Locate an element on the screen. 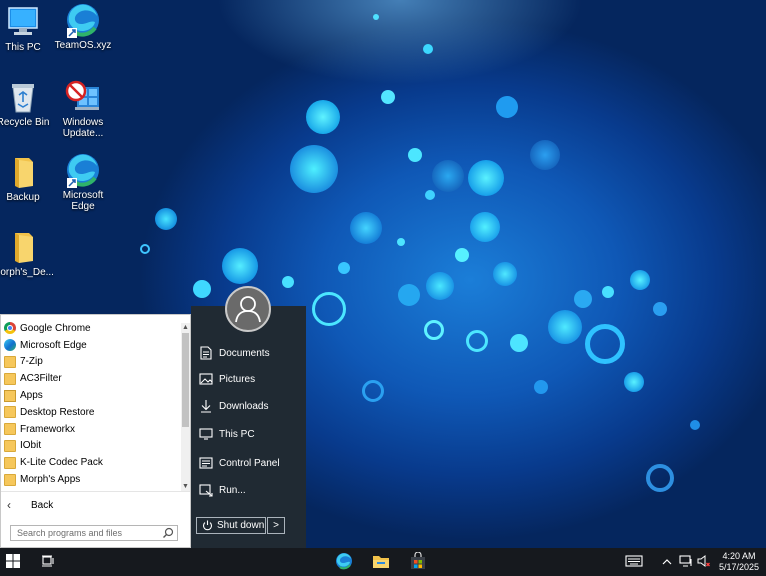  task-view-button is located at coordinates (48, 562).